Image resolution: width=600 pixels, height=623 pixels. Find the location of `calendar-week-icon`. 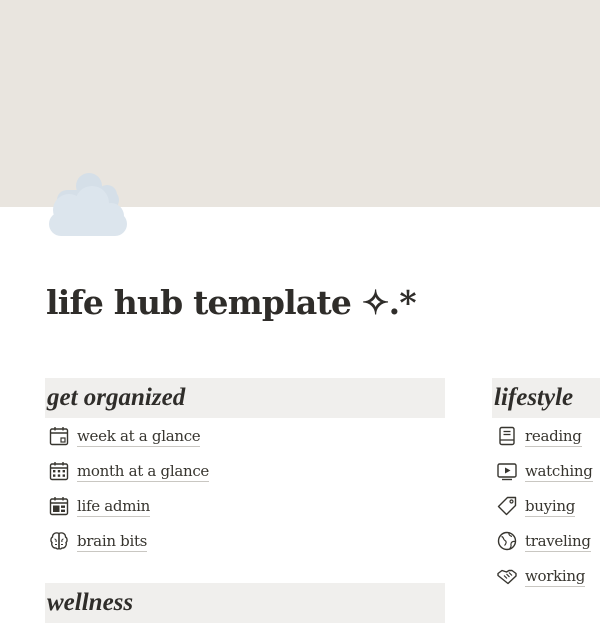

calendar-week-icon is located at coordinates (59, 436).